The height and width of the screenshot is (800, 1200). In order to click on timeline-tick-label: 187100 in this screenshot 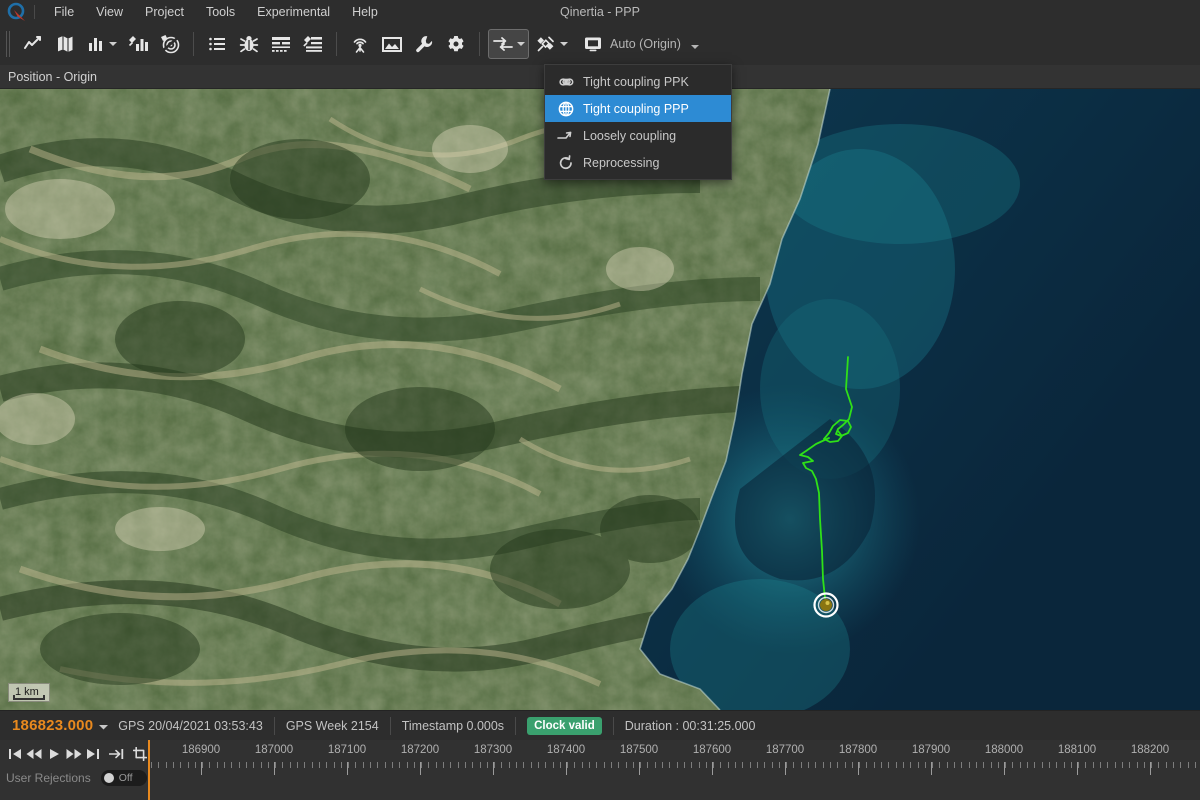, I will do `click(347, 750)`.